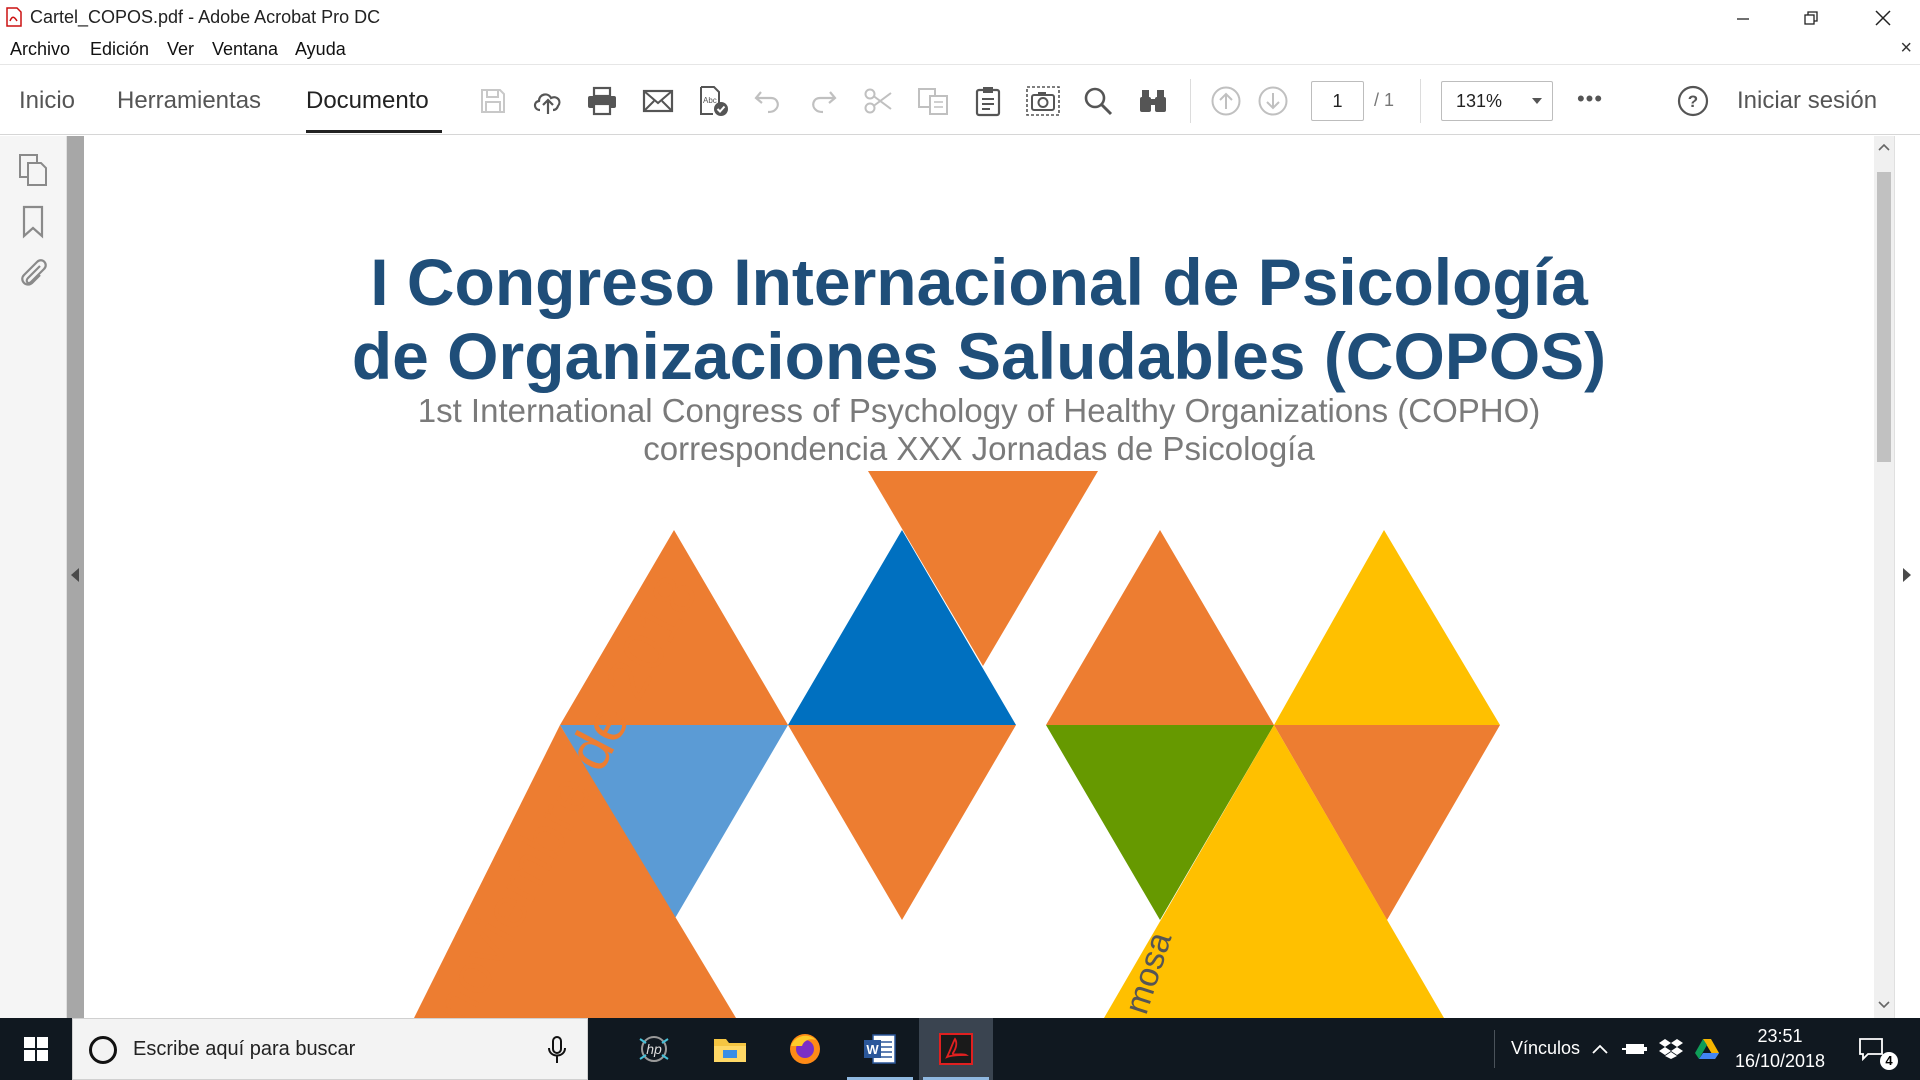 The image size is (1920, 1080). Describe the element at coordinates (960, 17) in the screenshot. I see `title-bar: Cartel_COPOS.pdf - Adobe Acrobat Pro DC` at that location.